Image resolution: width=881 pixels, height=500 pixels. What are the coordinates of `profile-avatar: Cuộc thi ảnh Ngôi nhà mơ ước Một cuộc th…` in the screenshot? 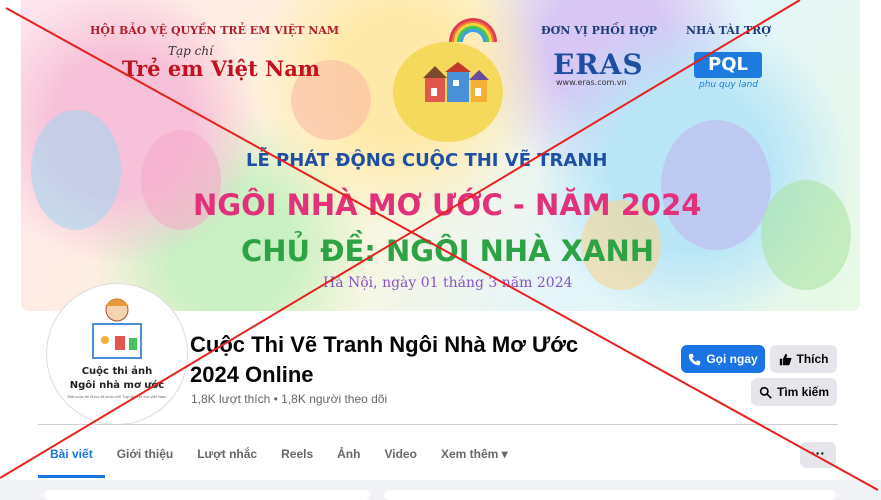 It's located at (117, 354).